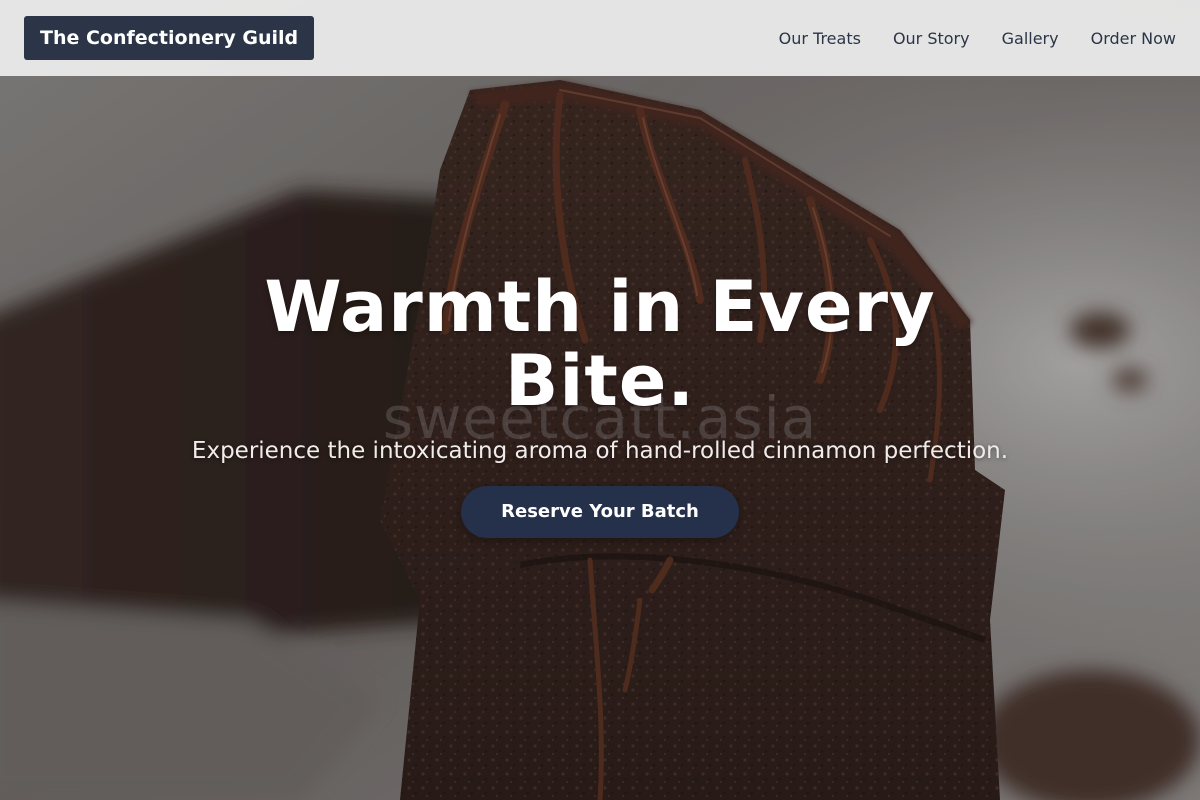  I want to click on nav-link-gallery: Gallery, so click(1030, 38).